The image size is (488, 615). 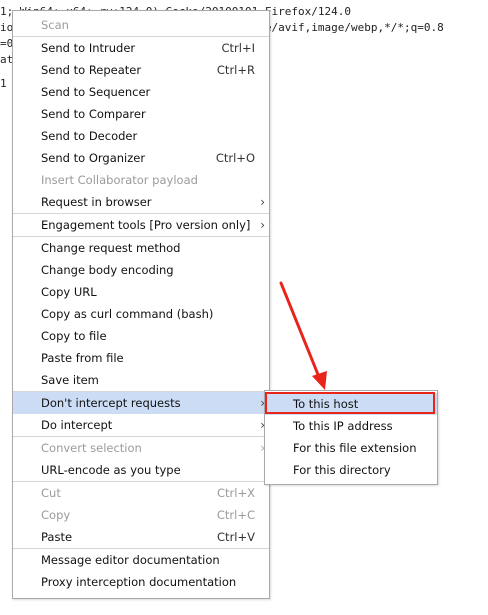 I want to click on shortcut-label: Ctrl+V, so click(x=236, y=537).